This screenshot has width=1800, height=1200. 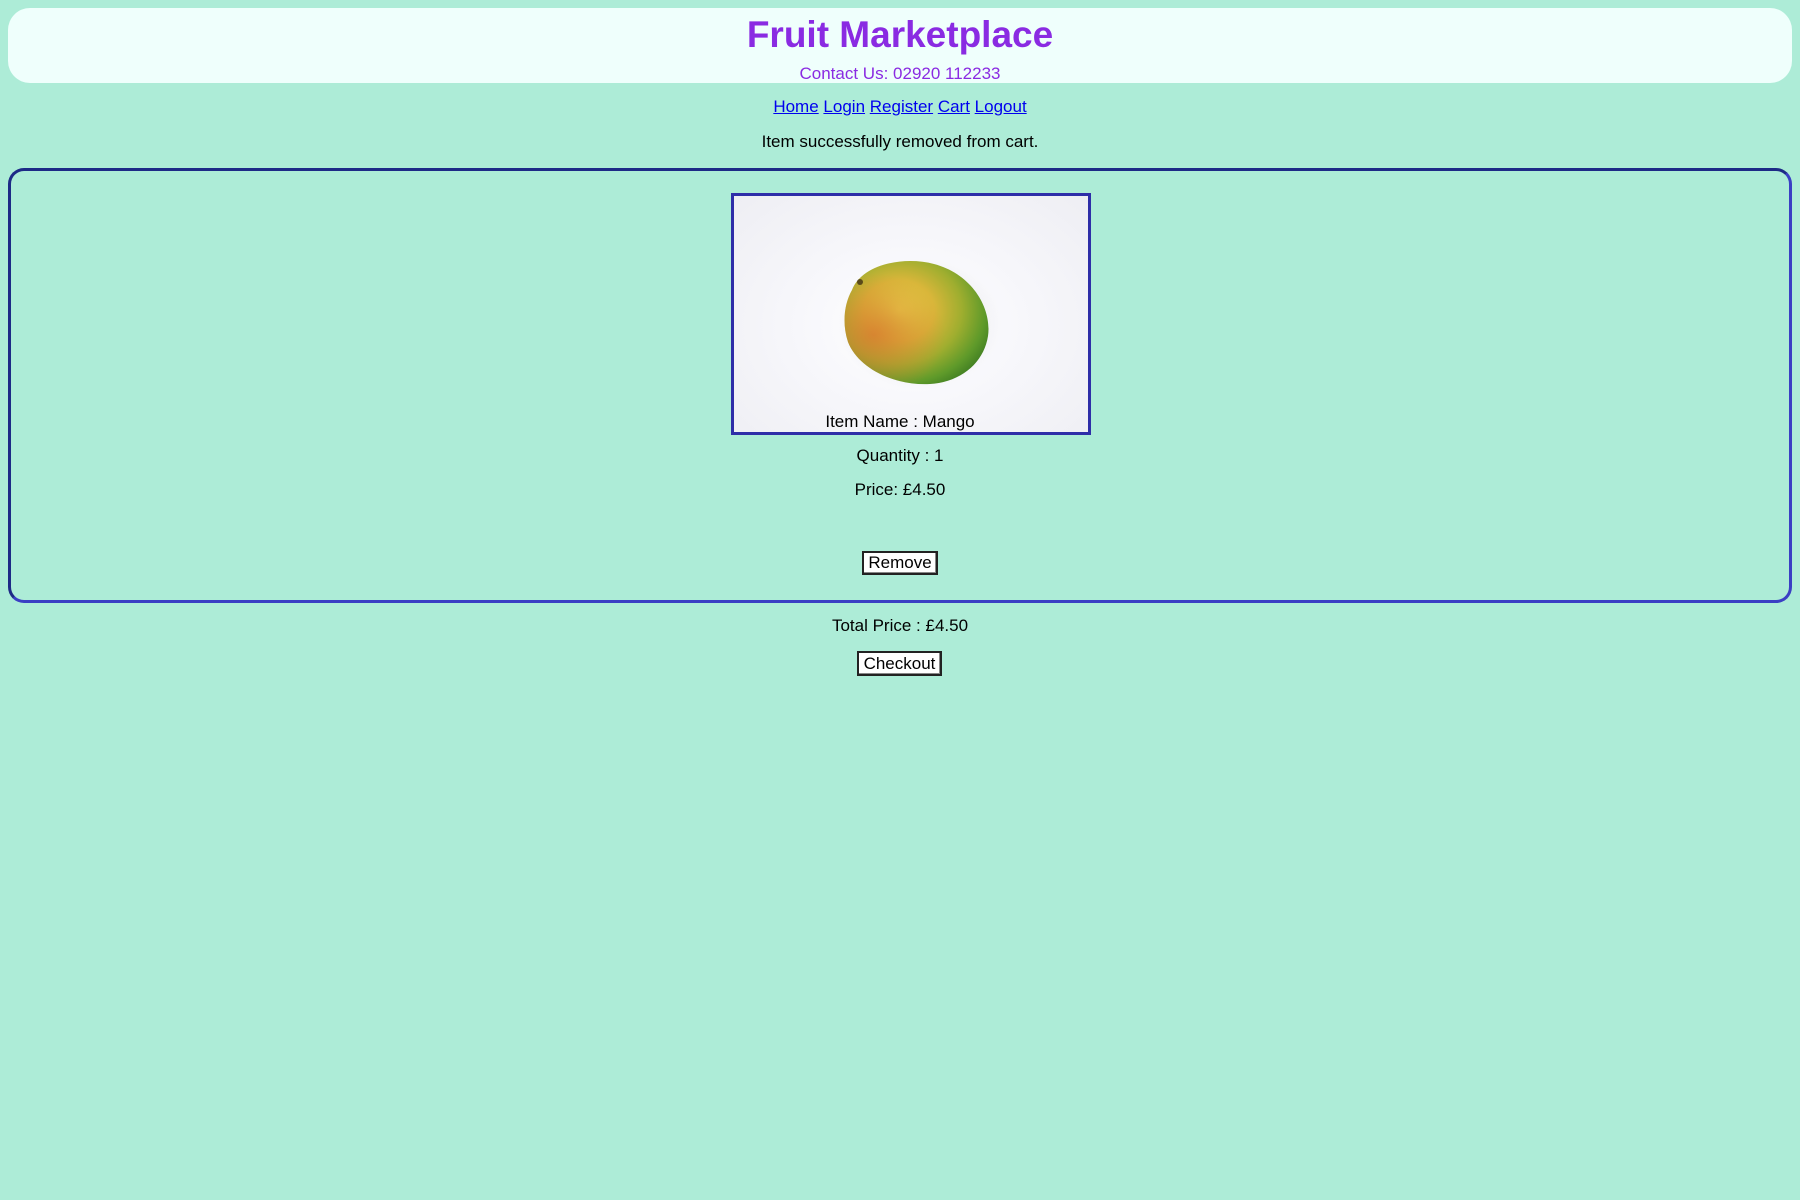 What do you see at coordinates (899, 663) in the screenshot?
I see `checkout-button: Checkout` at bounding box center [899, 663].